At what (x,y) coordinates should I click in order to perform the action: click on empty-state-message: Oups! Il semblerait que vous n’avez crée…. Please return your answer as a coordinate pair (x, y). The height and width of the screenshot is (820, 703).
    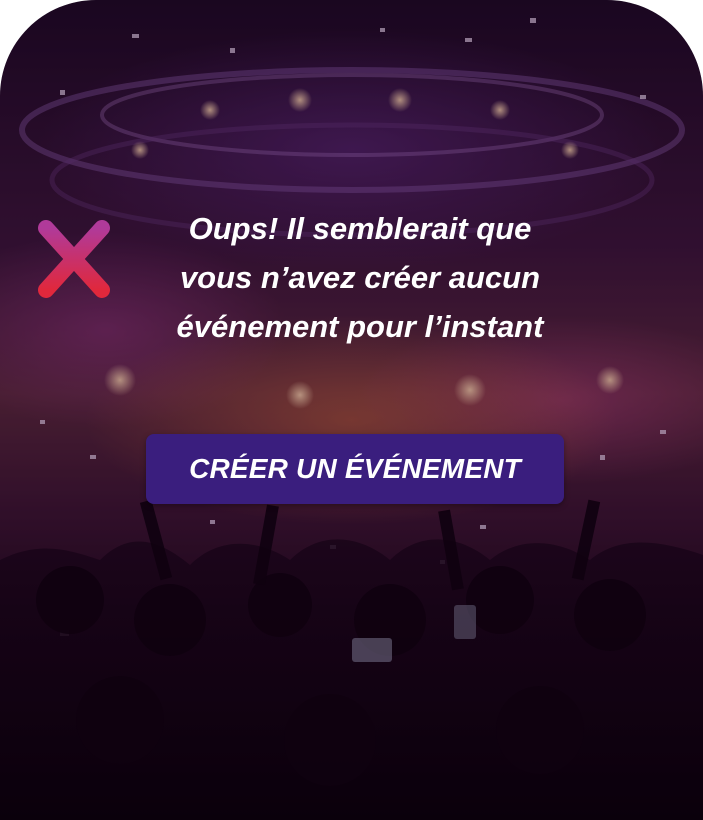
    Looking at the image, I should click on (360, 277).